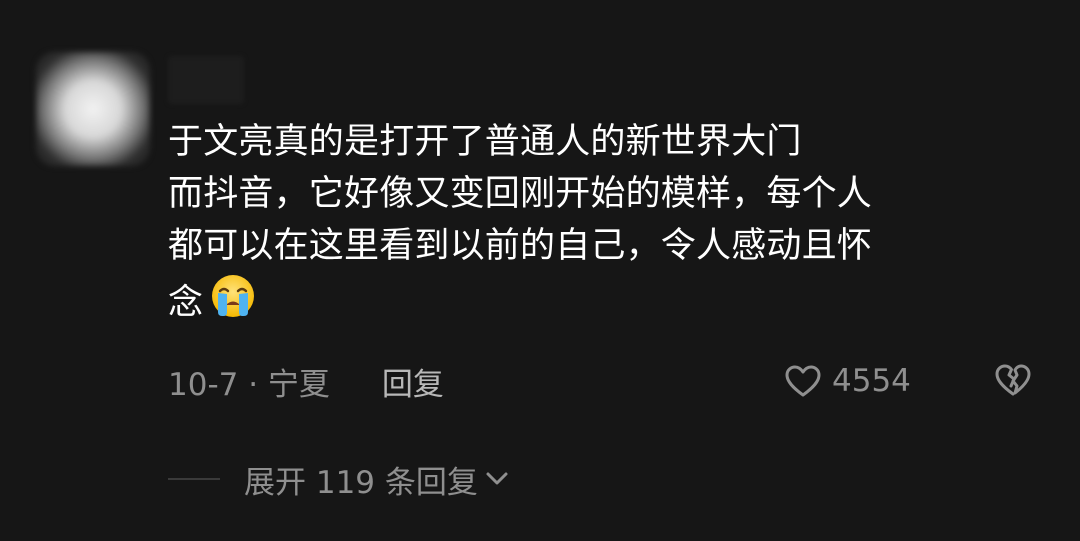 The width and height of the screenshot is (1080, 541). Describe the element at coordinates (485, 142) in the screenshot. I see `comment-line: 于文亮真的是打开了普通人的新世界大门` at that location.